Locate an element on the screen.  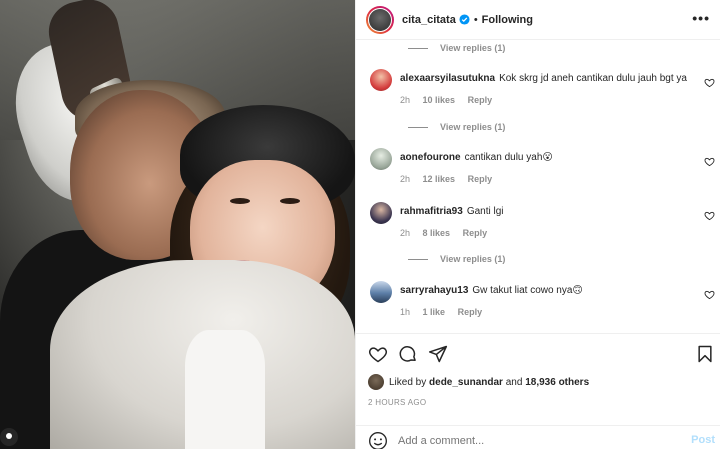
comment-likes: 10 likes is located at coordinates (439, 100).